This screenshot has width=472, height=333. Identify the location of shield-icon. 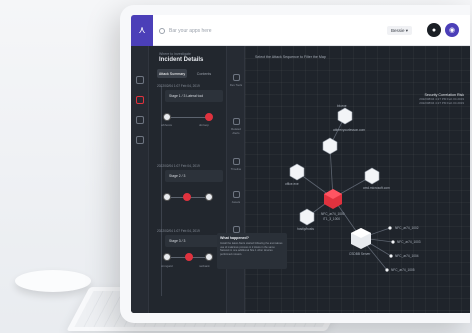
(140, 120).